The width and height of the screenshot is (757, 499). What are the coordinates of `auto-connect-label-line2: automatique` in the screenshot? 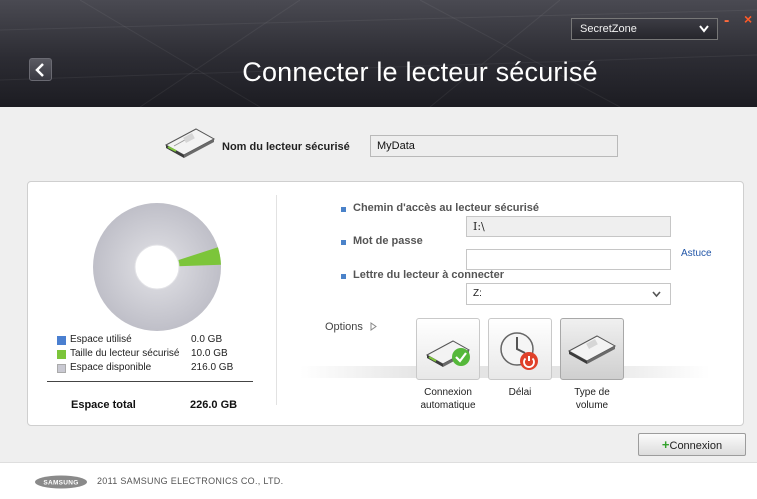 It's located at (448, 405).